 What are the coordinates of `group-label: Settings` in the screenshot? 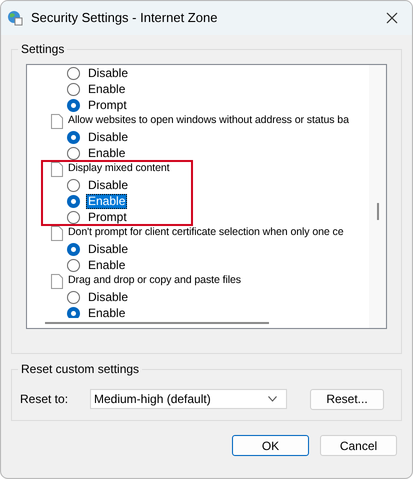 It's located at (43, 49).